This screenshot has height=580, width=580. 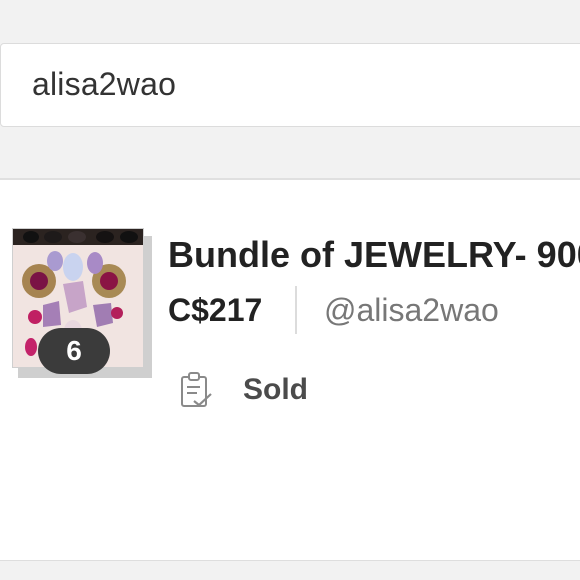 I want to click on listing-title: Bundle of JEWELRY- 900, so click(x=374, y=255).